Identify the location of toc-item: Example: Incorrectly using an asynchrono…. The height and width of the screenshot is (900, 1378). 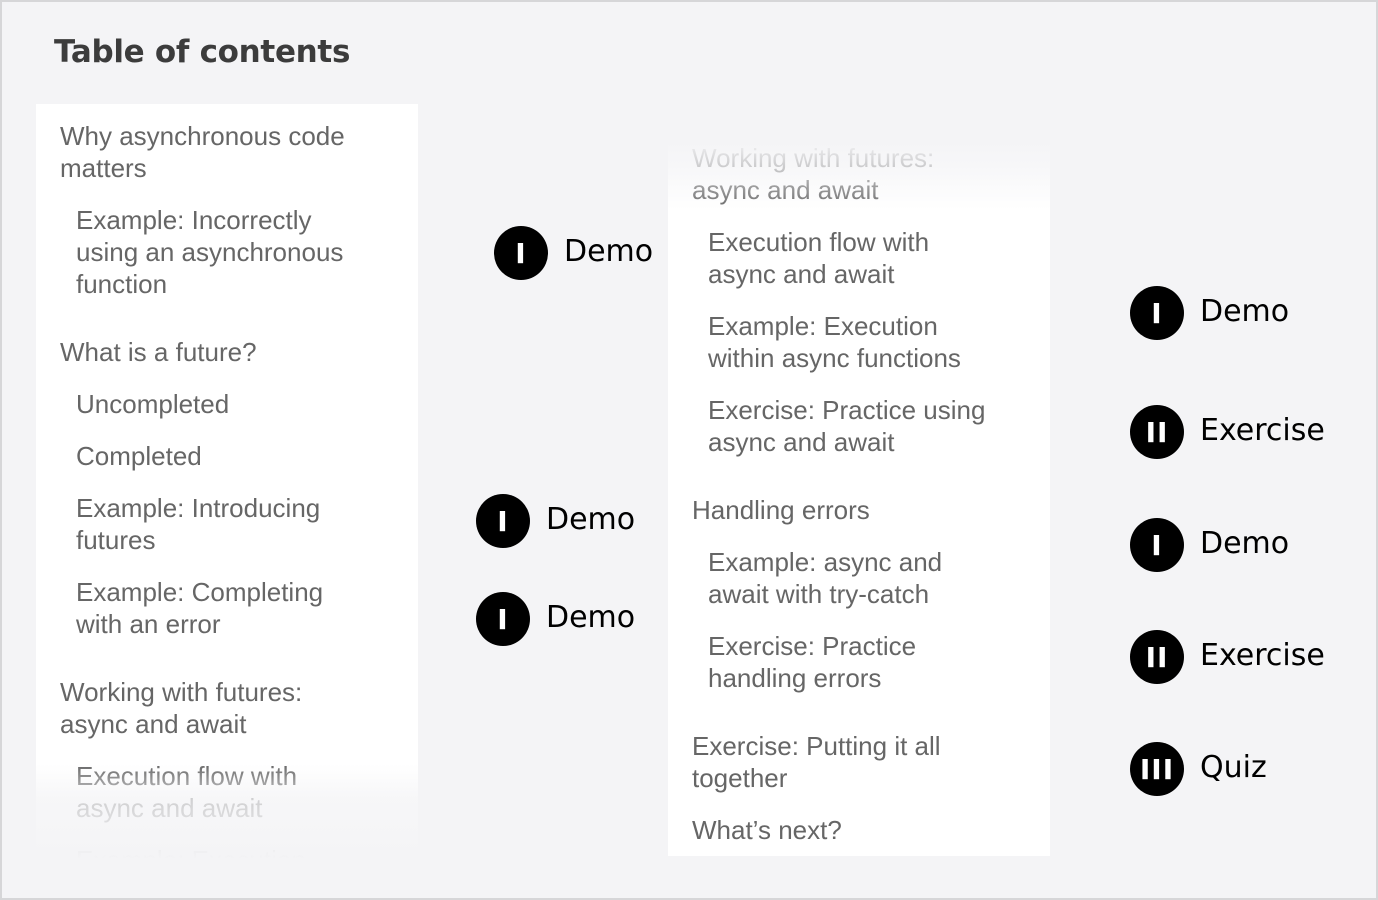
(209, 252).